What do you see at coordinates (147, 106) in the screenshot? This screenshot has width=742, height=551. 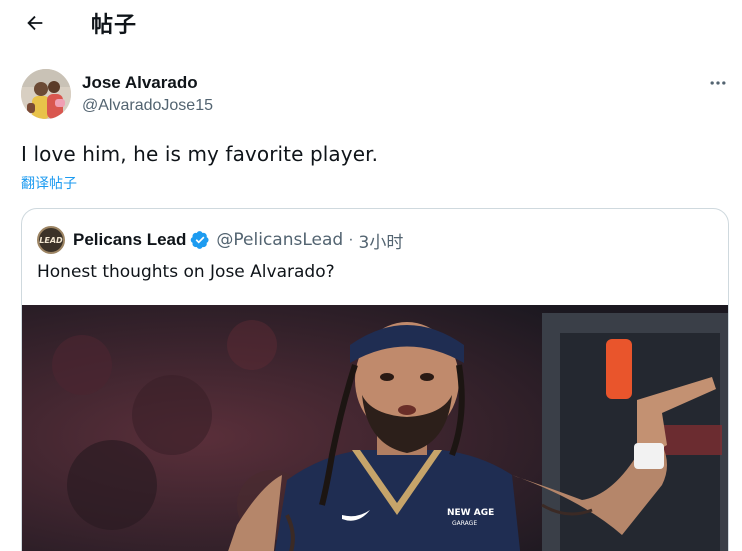 I see `author-handle: @AlvaradoJose15` at bounding box center [147, 106].